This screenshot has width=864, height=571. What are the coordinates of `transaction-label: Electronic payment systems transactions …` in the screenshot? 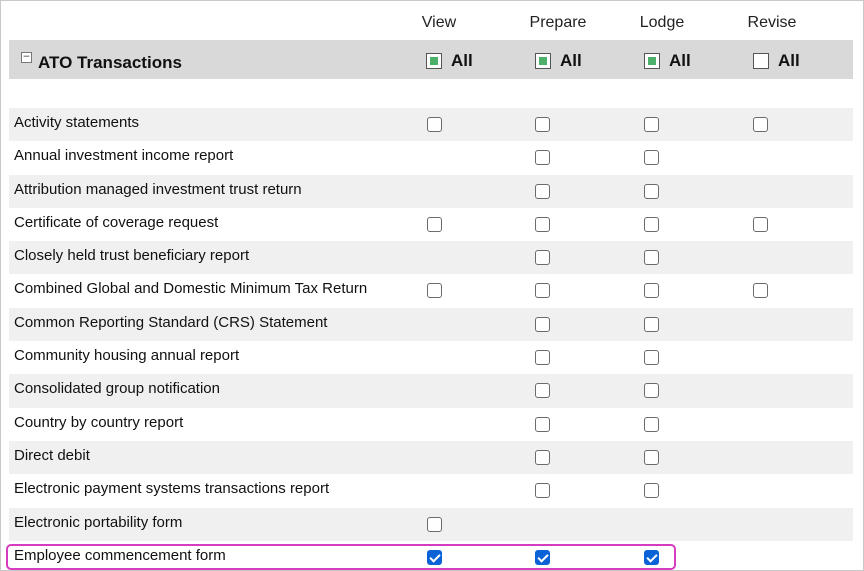 It's located at (172, 489).